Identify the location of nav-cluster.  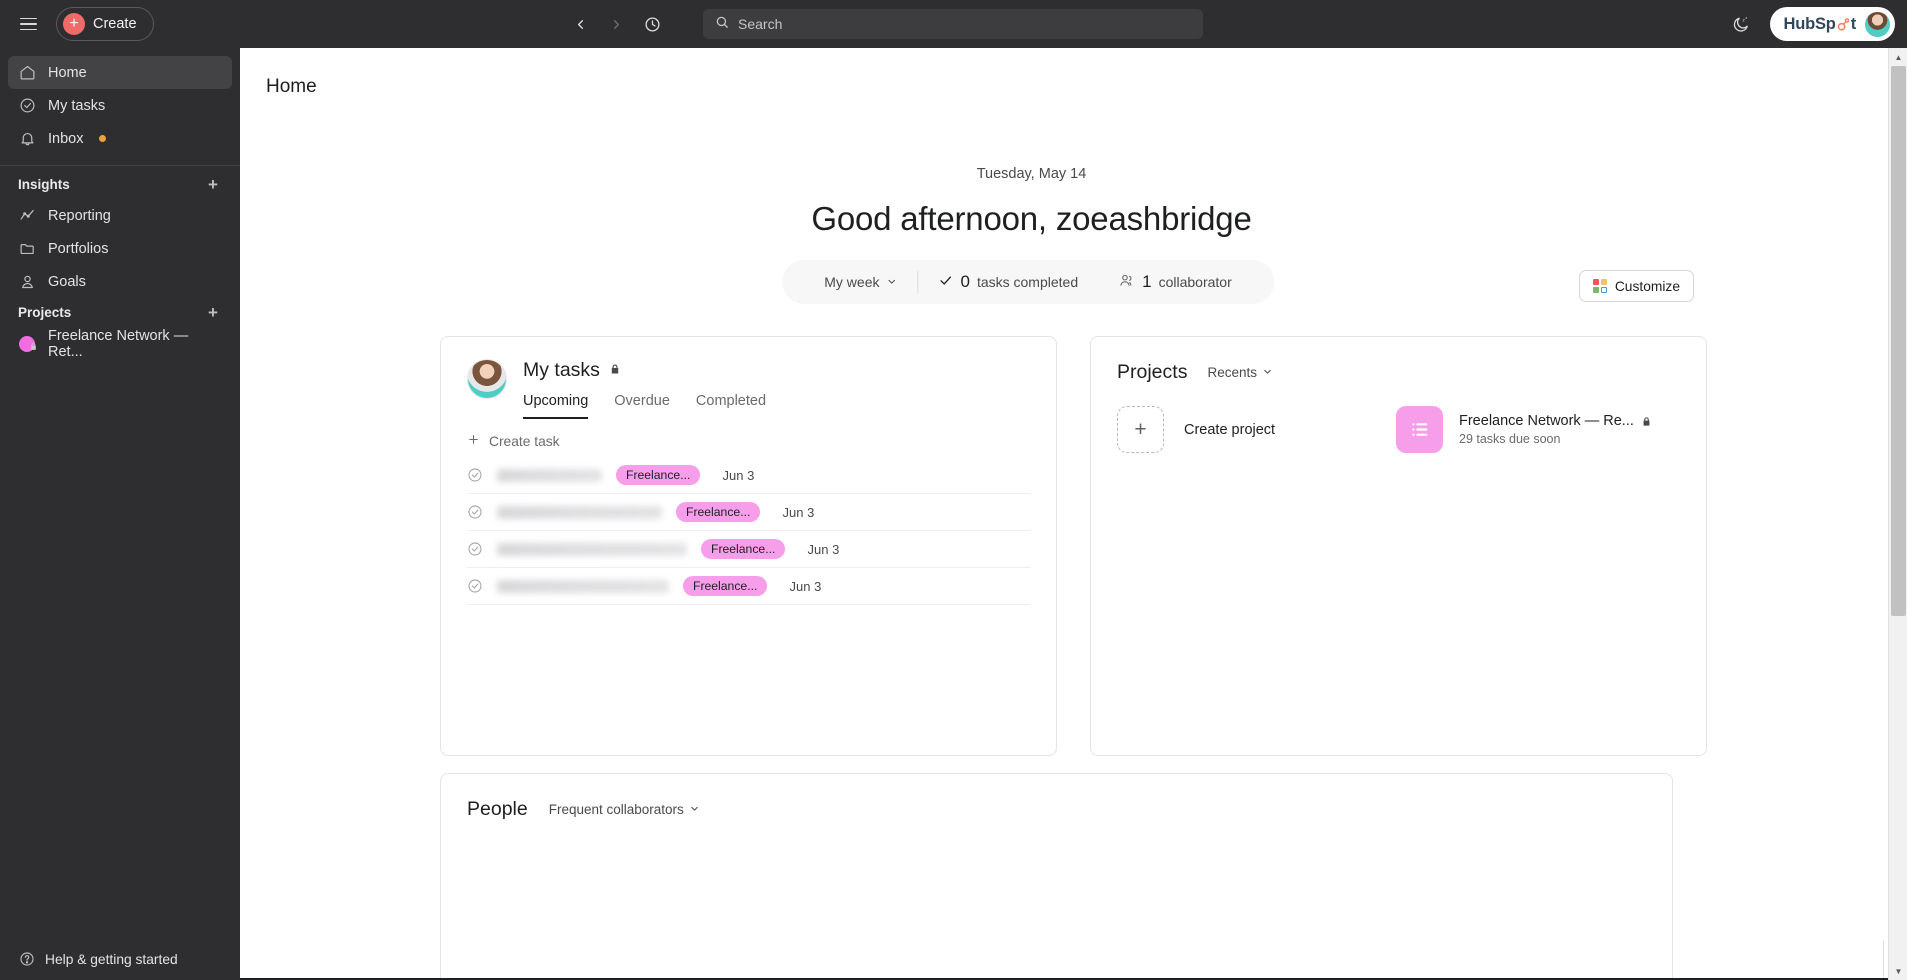
(616, 24).